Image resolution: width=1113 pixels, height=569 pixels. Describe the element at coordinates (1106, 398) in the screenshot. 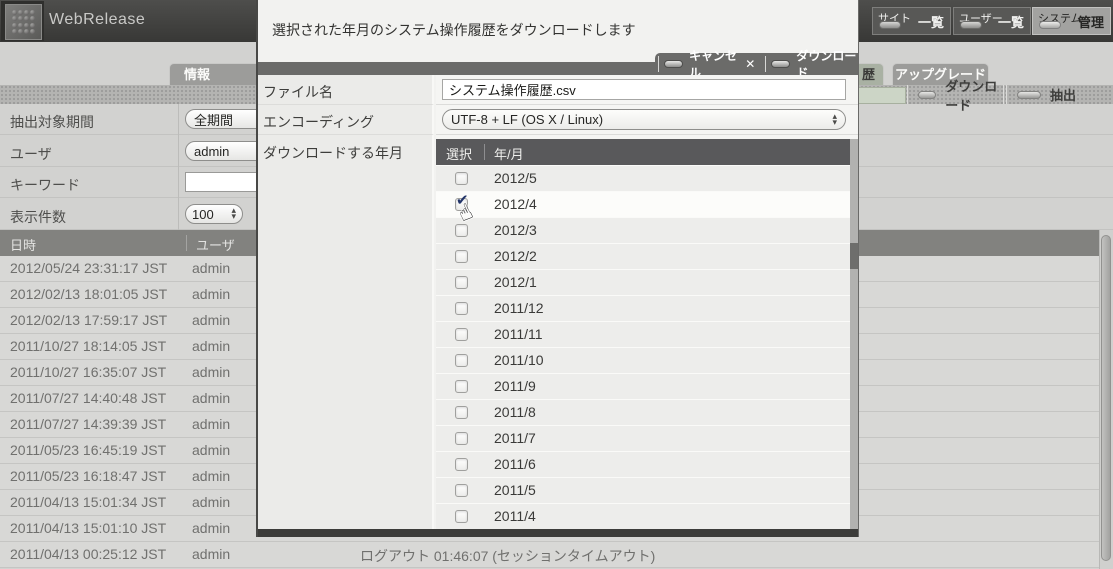

I see `page-scrollbar-thumb` at that location.